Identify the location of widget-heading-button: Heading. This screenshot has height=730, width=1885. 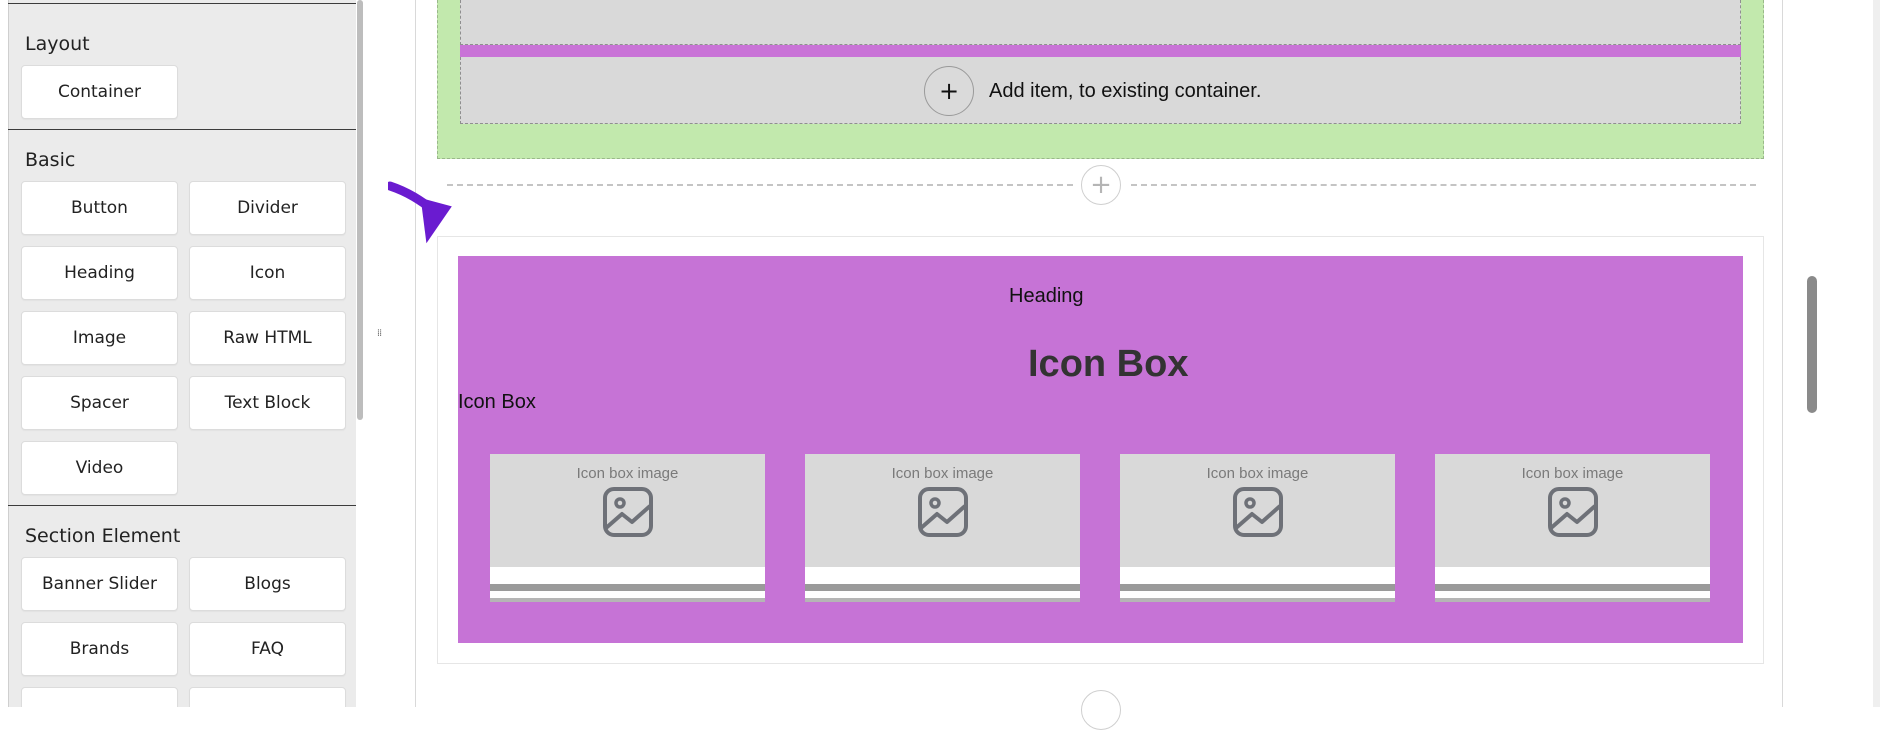
(99, 273).